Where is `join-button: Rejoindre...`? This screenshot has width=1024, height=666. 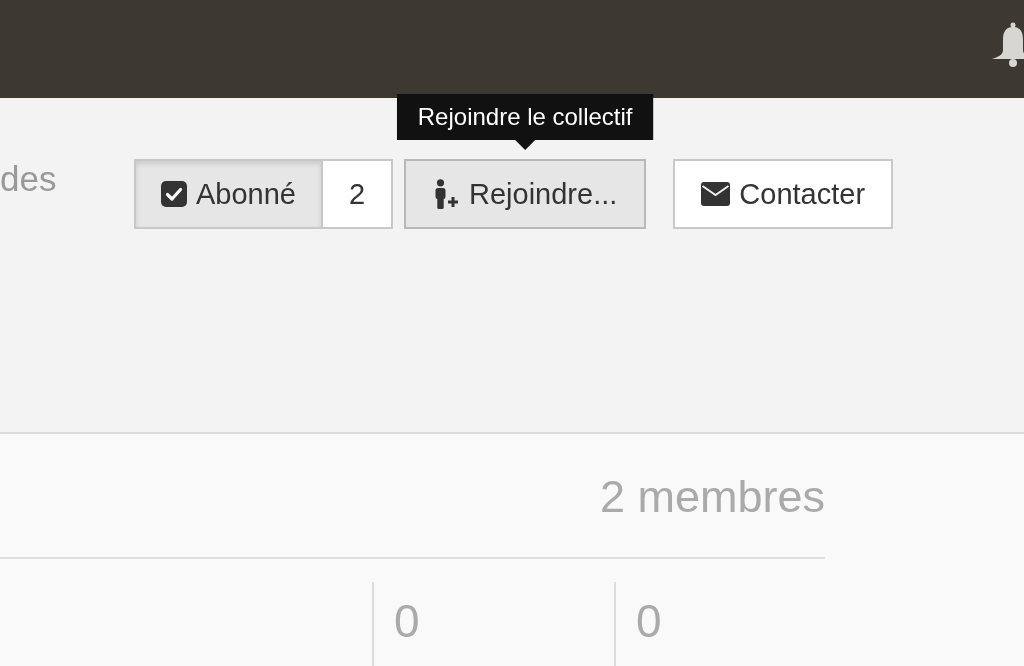
join-button: Rejoindre... is located at coordinates (525, 194).